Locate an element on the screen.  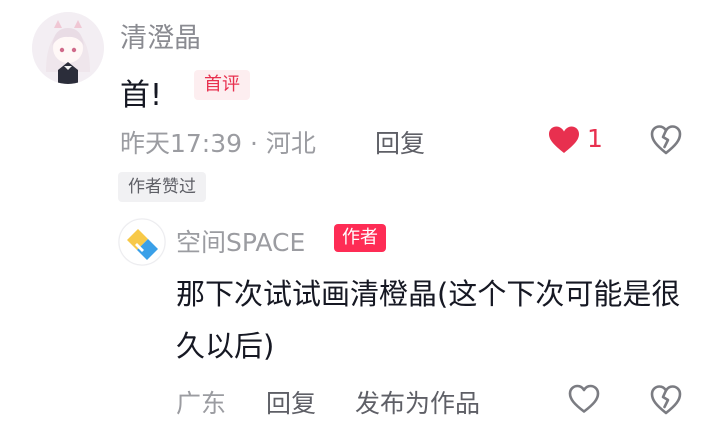
comment-time-location: 昨天17:39 · 河北 is located at coordinates (218, 143).